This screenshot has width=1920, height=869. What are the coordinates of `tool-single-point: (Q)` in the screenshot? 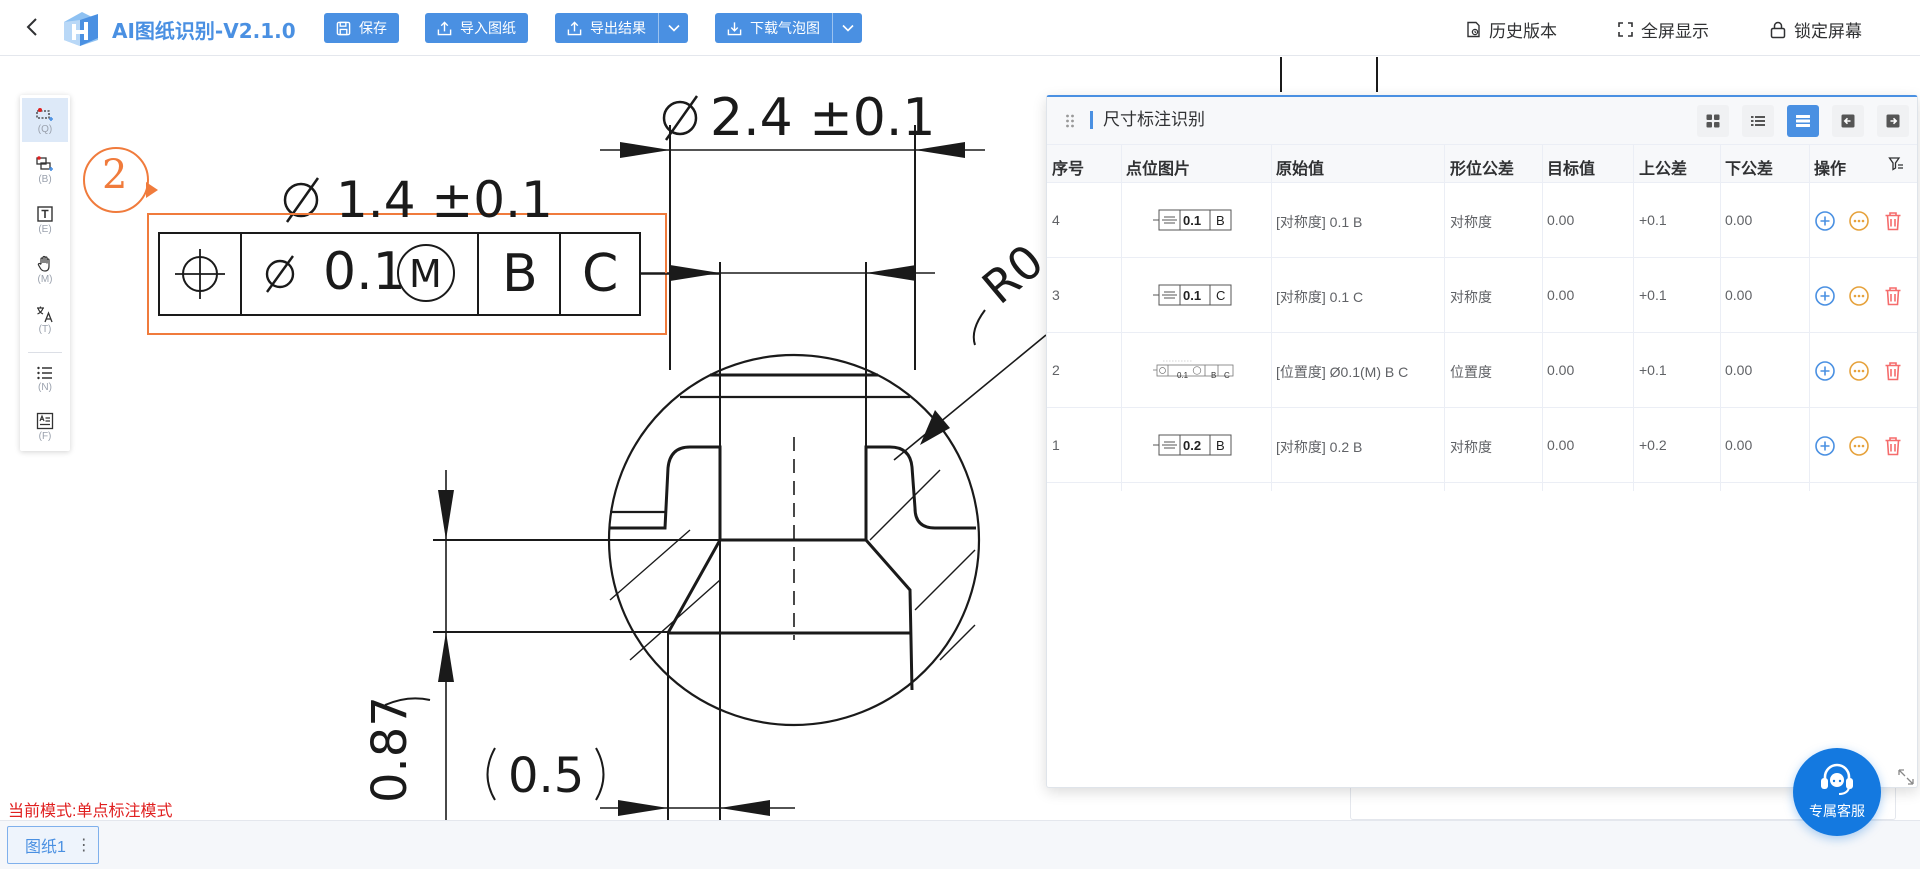 It's located at (45, 120).